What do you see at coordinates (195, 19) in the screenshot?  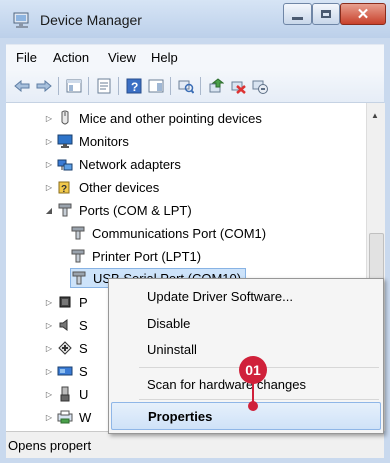 I see `title-bar: Device Manager ✕` at bounding box center [195, 19].